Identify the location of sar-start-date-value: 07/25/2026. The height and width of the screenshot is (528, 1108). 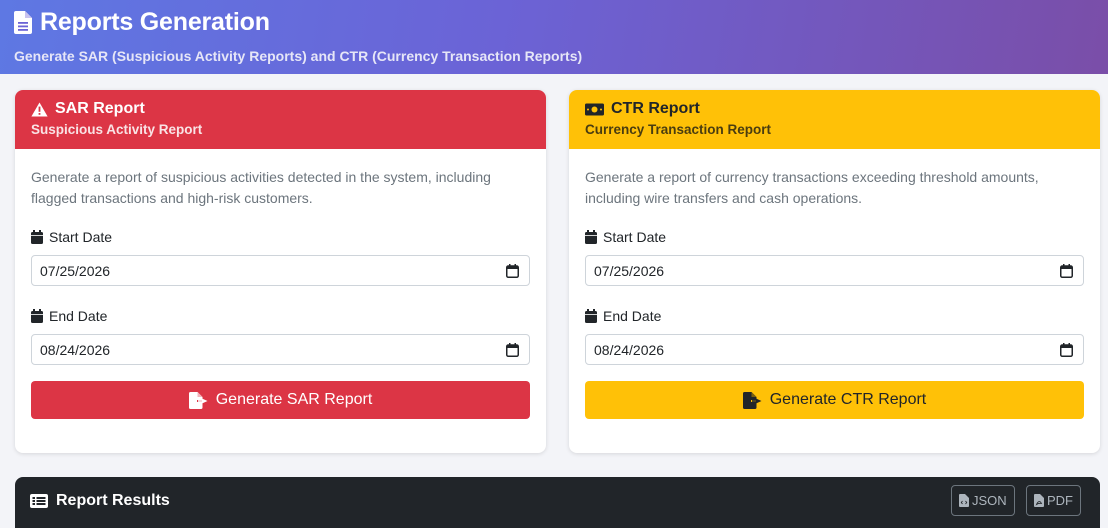
(75, 270).